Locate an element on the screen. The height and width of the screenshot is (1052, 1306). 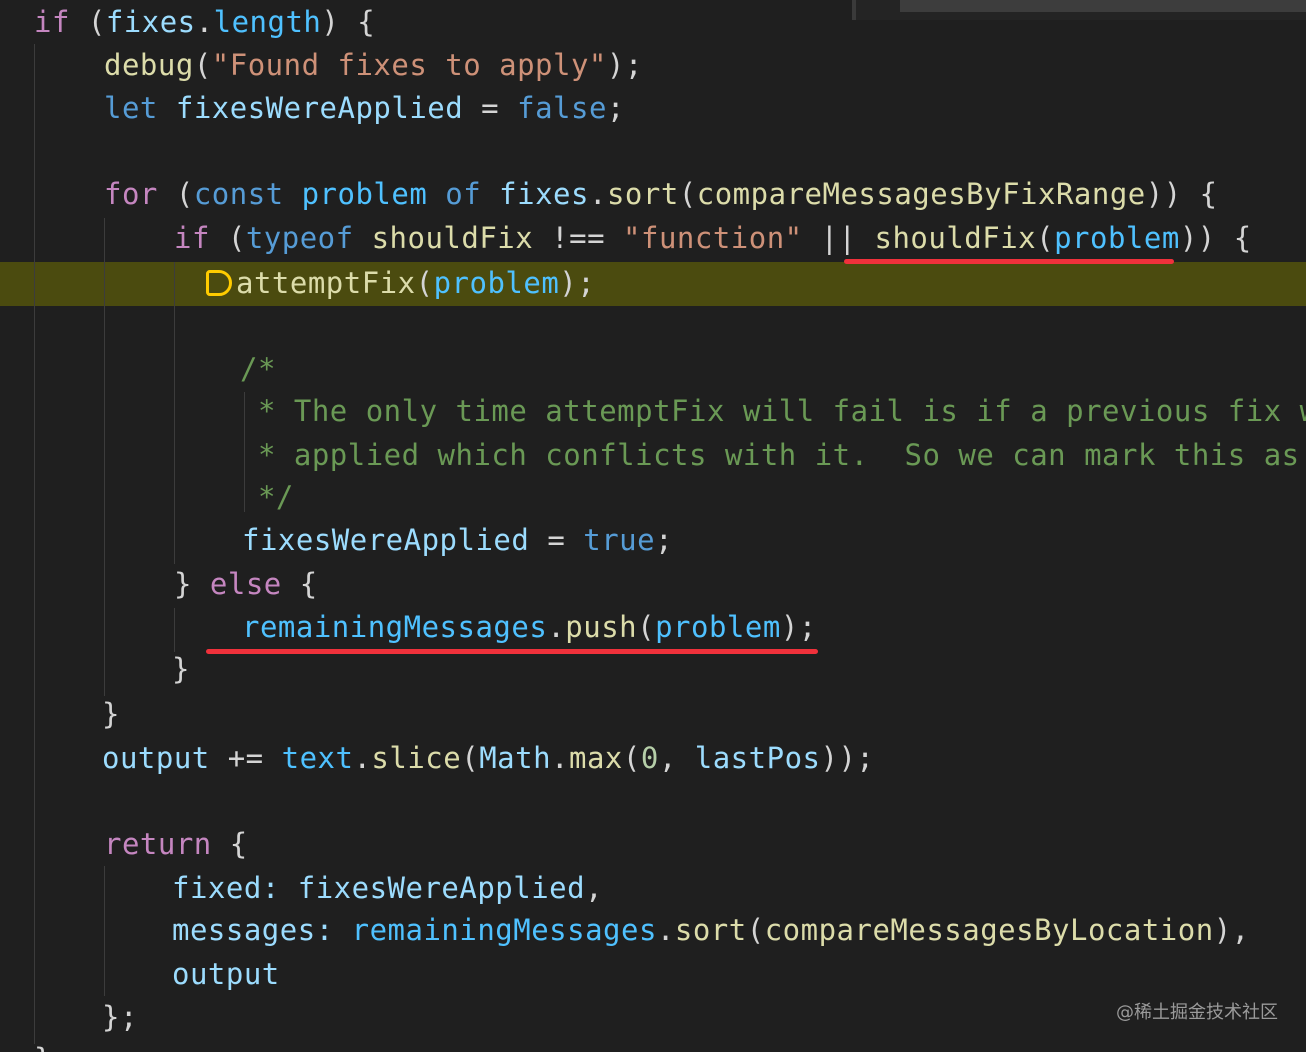
code-line-20: return { is located at coordinates (176, 844).